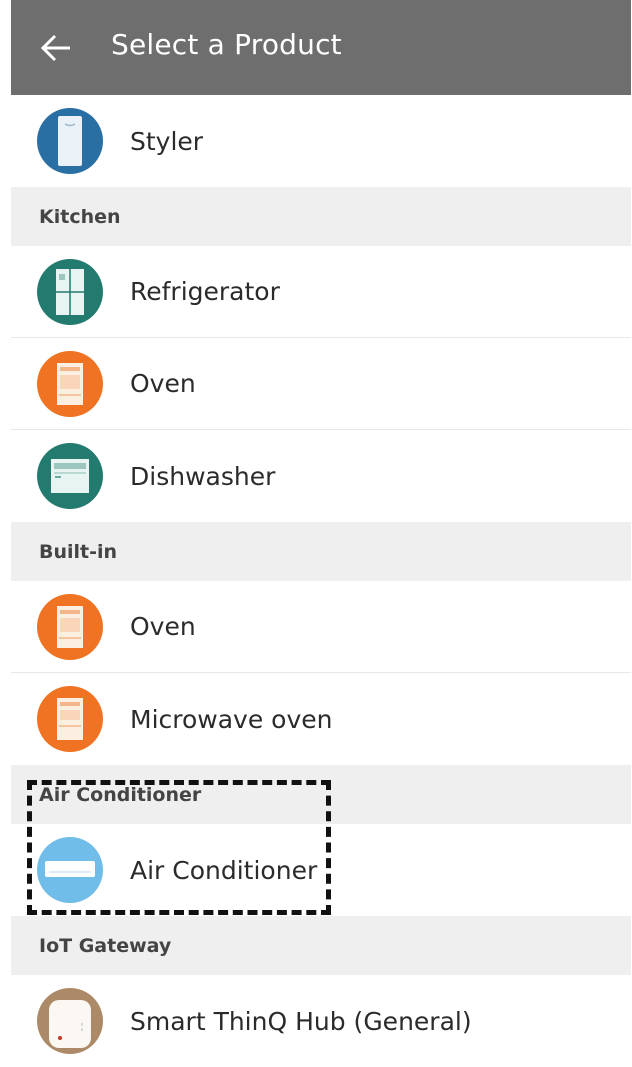  I want to click on back-arrow-icon, so click(55, 47).